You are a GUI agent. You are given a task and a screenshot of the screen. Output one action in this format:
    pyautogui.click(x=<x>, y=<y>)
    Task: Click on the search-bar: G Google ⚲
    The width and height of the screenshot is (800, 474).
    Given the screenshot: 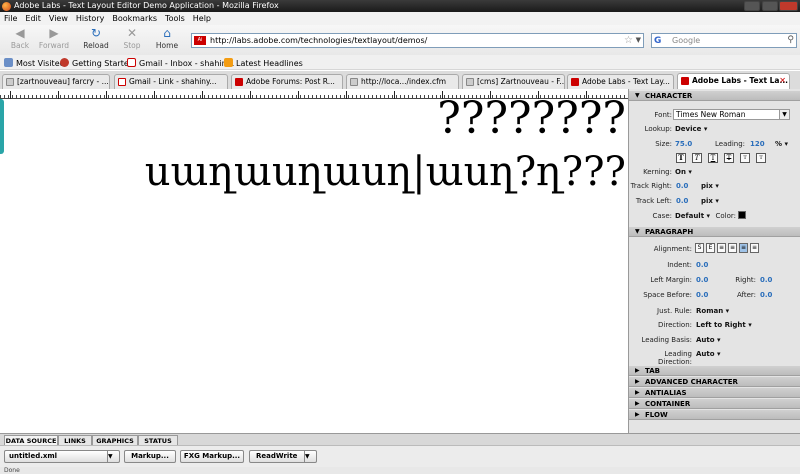 What is the action you would take?
    pyautogui.click(x=724, y=40)
    